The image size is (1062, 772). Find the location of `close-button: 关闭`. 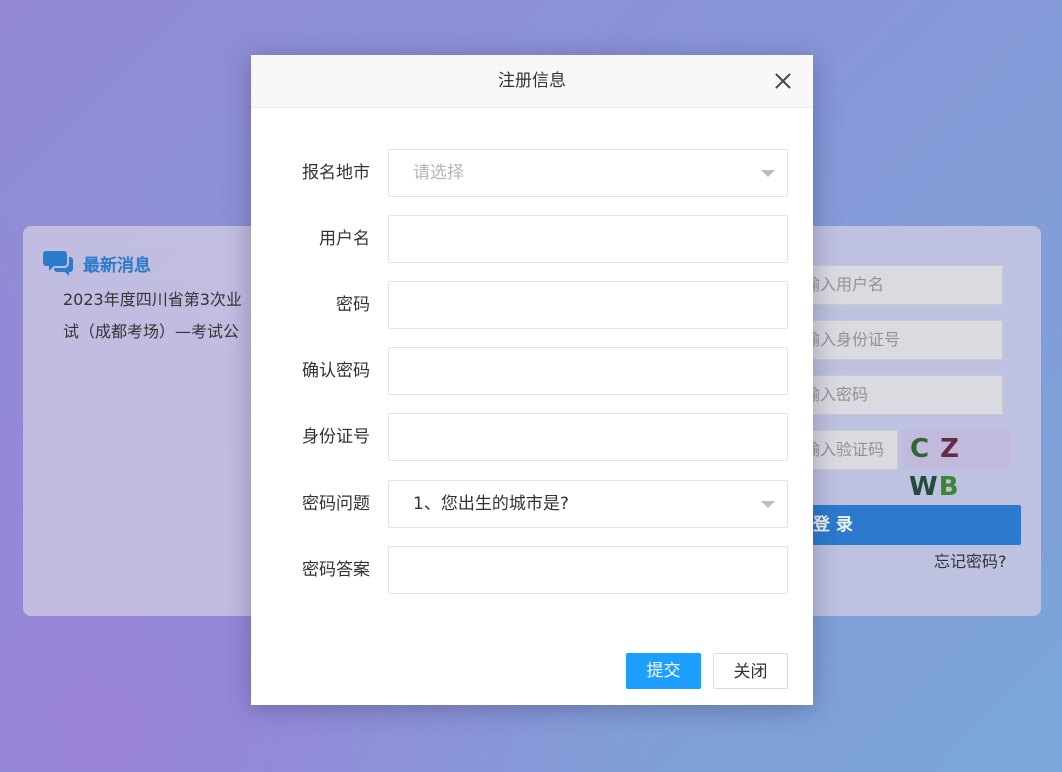

close-button: 关闭 is located at coordinates (750, 671).